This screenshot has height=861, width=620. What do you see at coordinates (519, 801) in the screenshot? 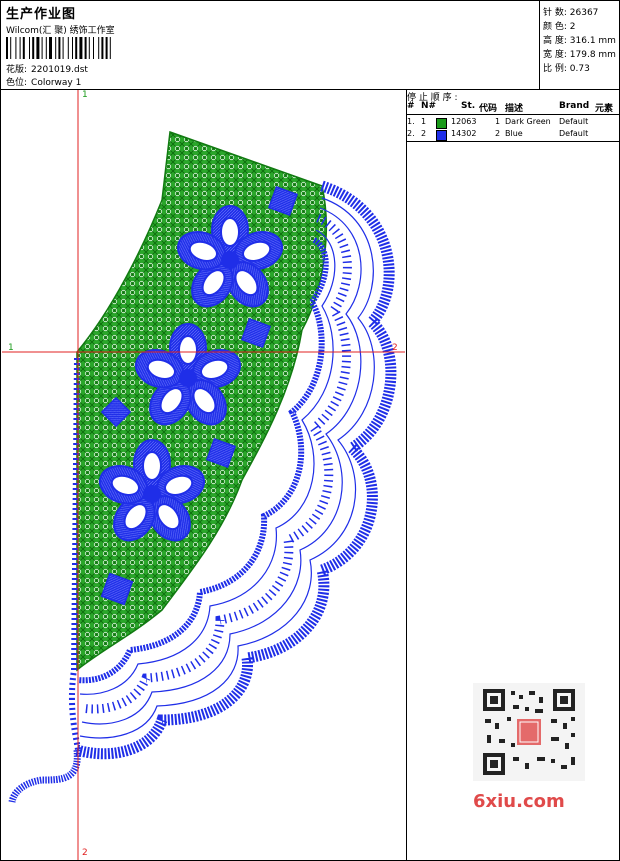
I see `watermark: 6xiu.com` at bounding box center [519, 801].